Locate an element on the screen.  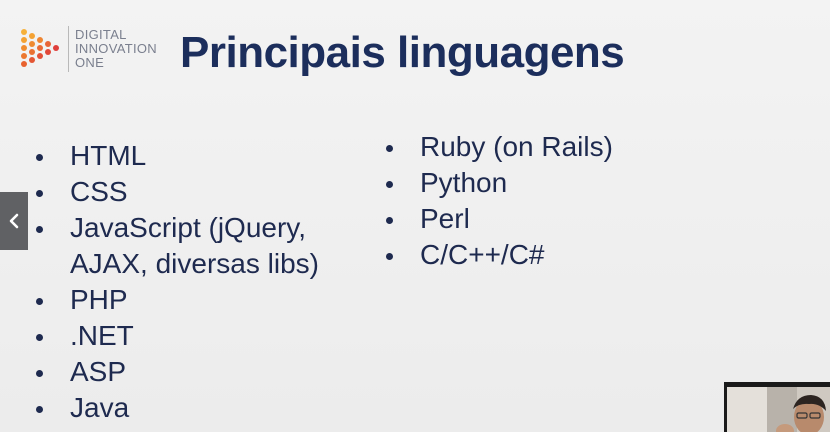
list-item: Perl is located at coordinates (532, 219).